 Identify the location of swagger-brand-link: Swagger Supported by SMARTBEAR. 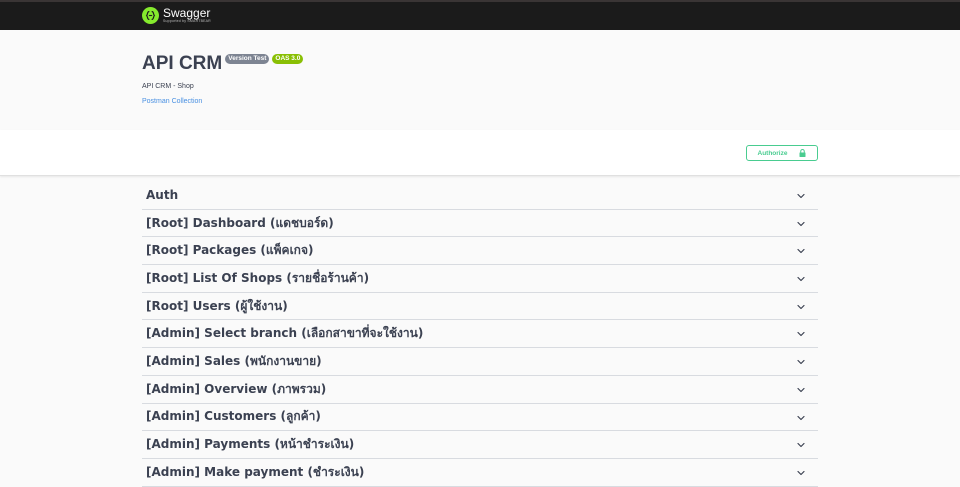
(176, 15).